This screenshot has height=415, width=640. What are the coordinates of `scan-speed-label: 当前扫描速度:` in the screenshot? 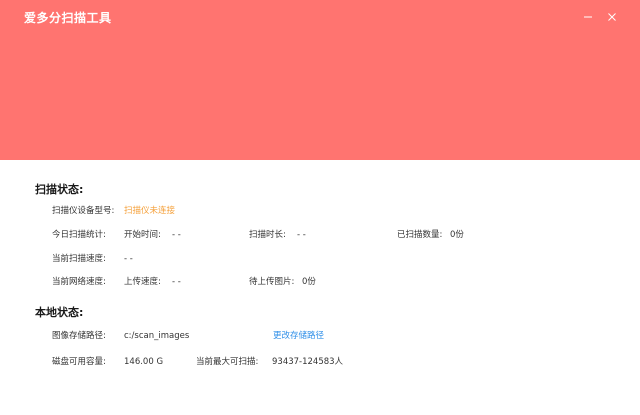 It's located at (79, 259).